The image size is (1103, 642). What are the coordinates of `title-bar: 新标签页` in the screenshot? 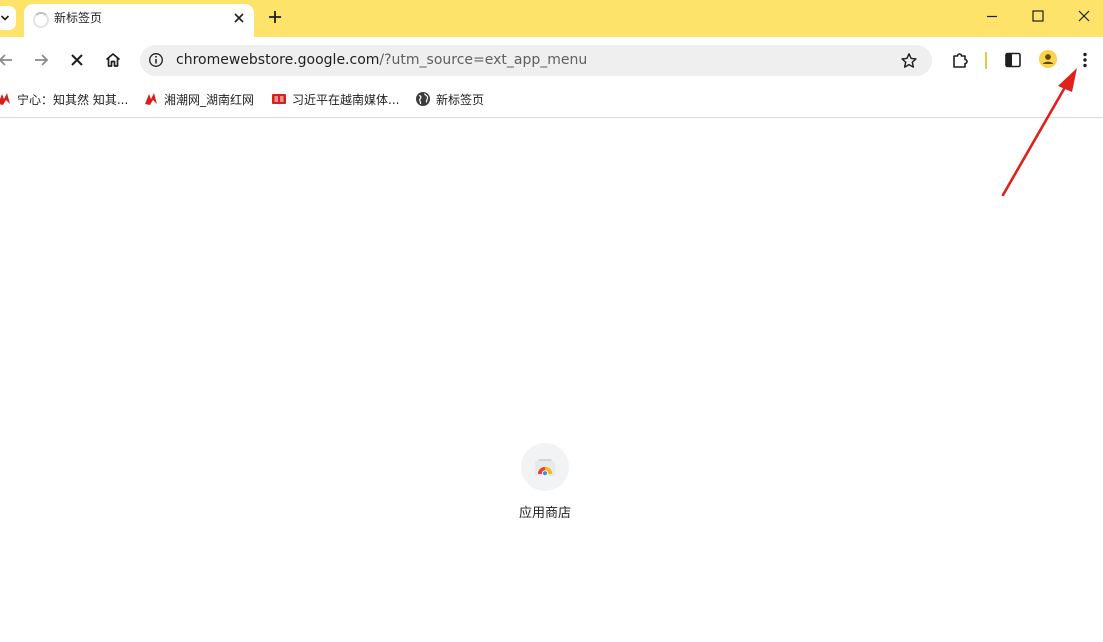 It's located at (551, 18).